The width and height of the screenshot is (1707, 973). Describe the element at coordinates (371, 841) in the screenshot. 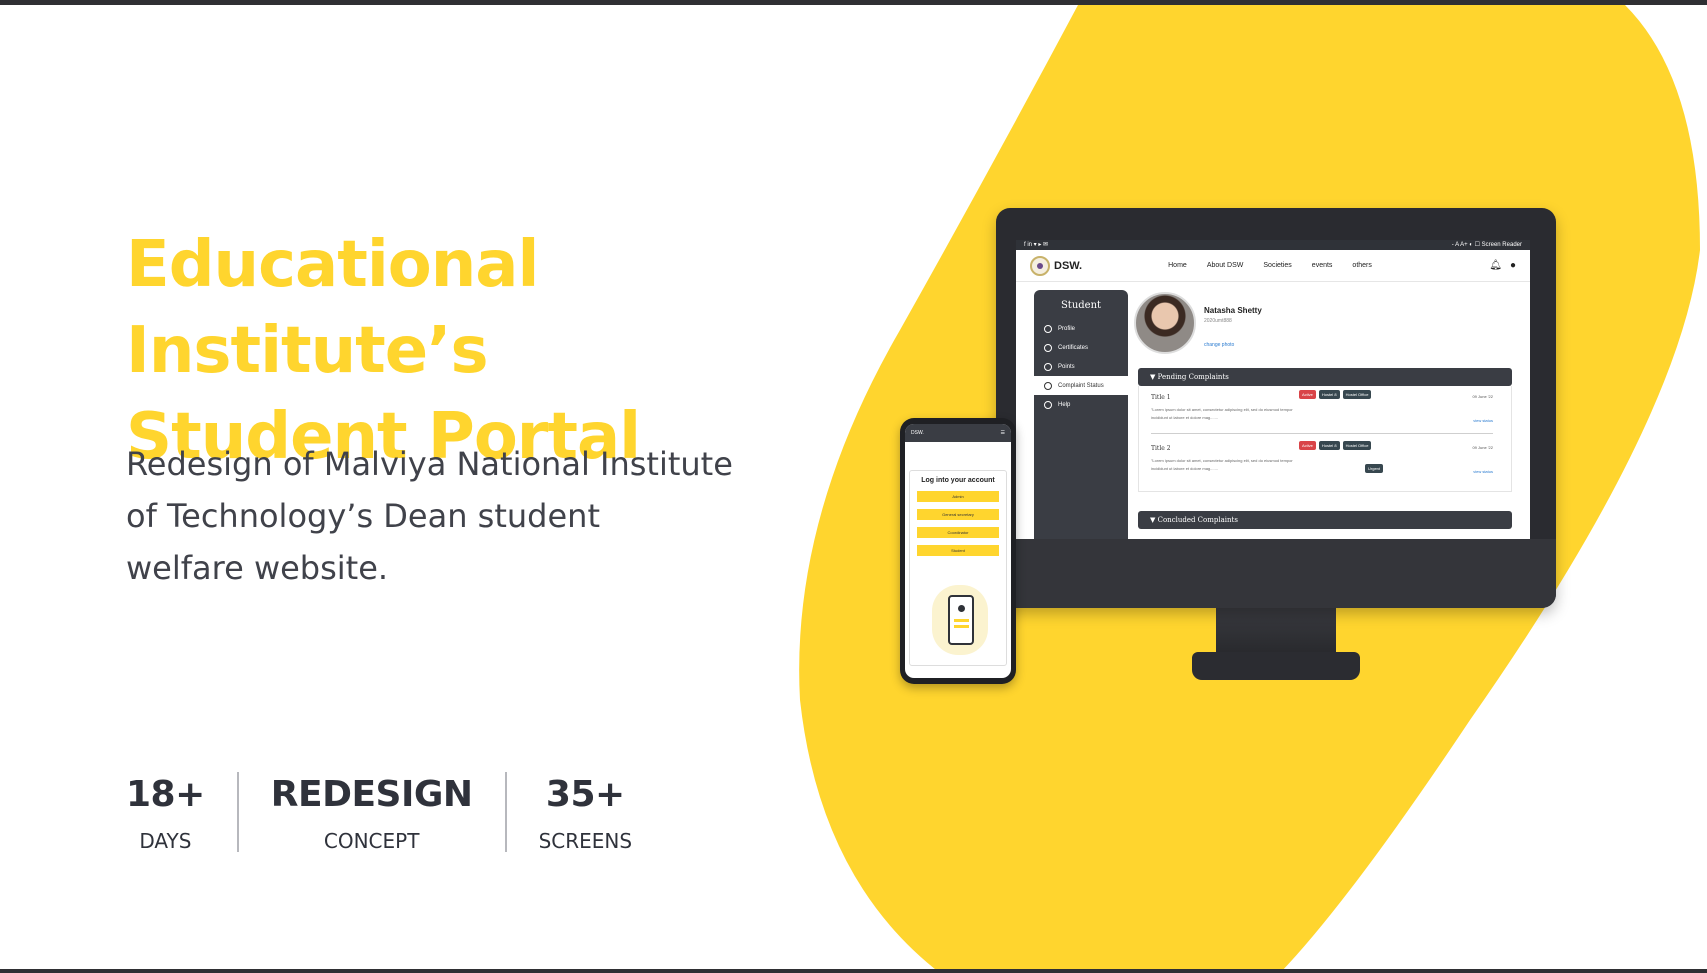

I see `stat-label: CONCEPT` at that location.